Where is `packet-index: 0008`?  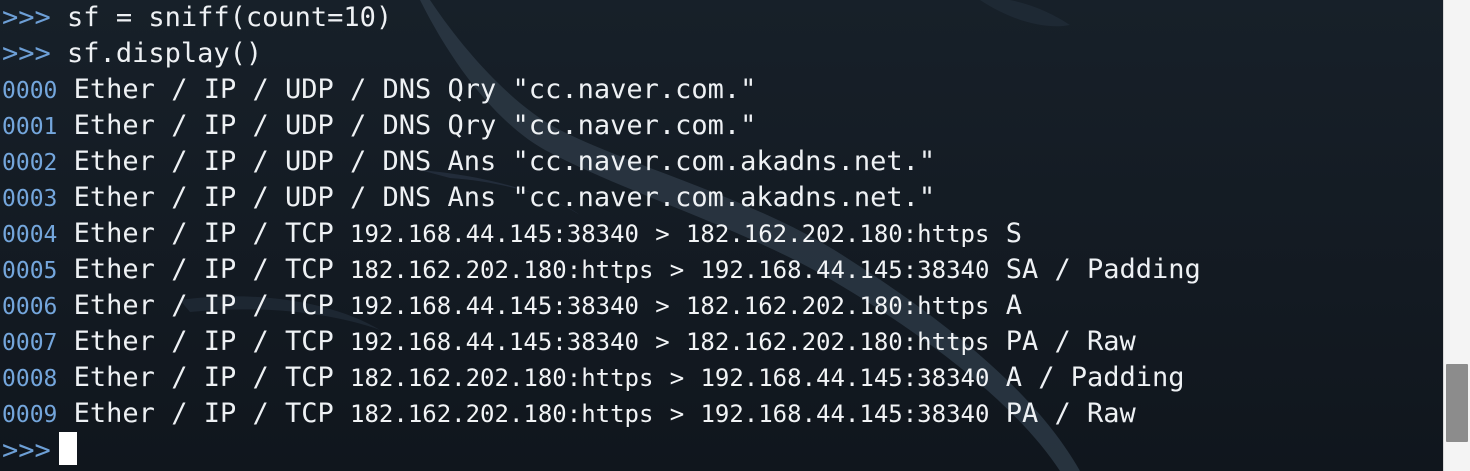
packet-index: 0008 is located at coordinates (30, 379).